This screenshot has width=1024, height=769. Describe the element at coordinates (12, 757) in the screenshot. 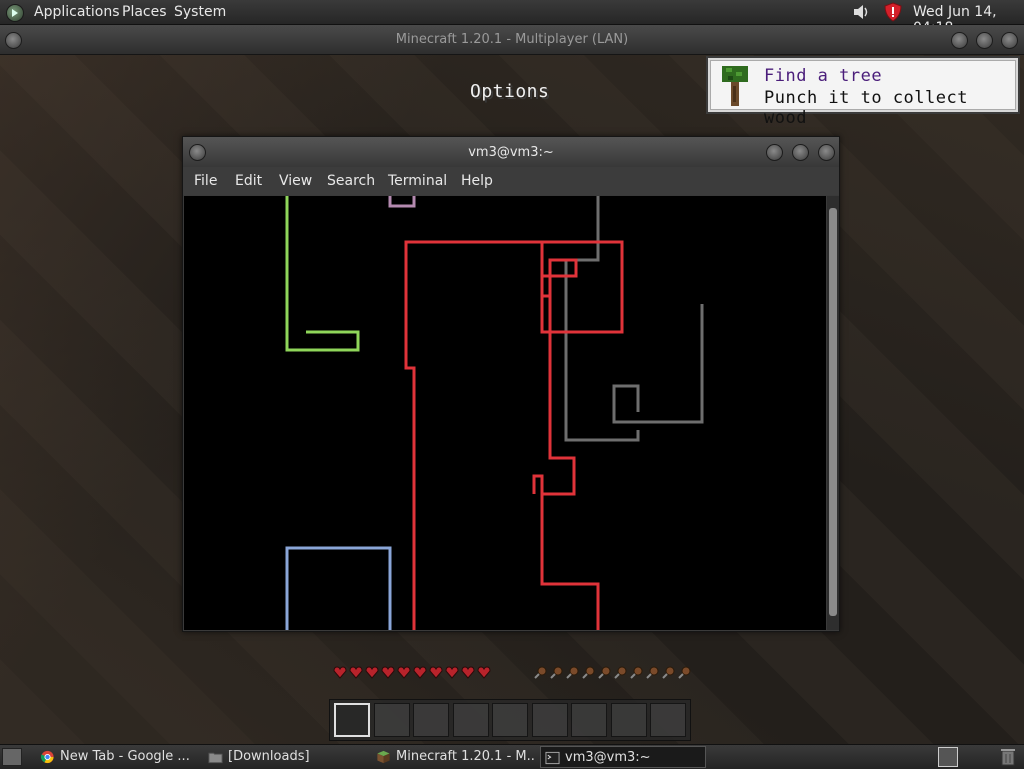

I see `show-desktop-icon` at that location.